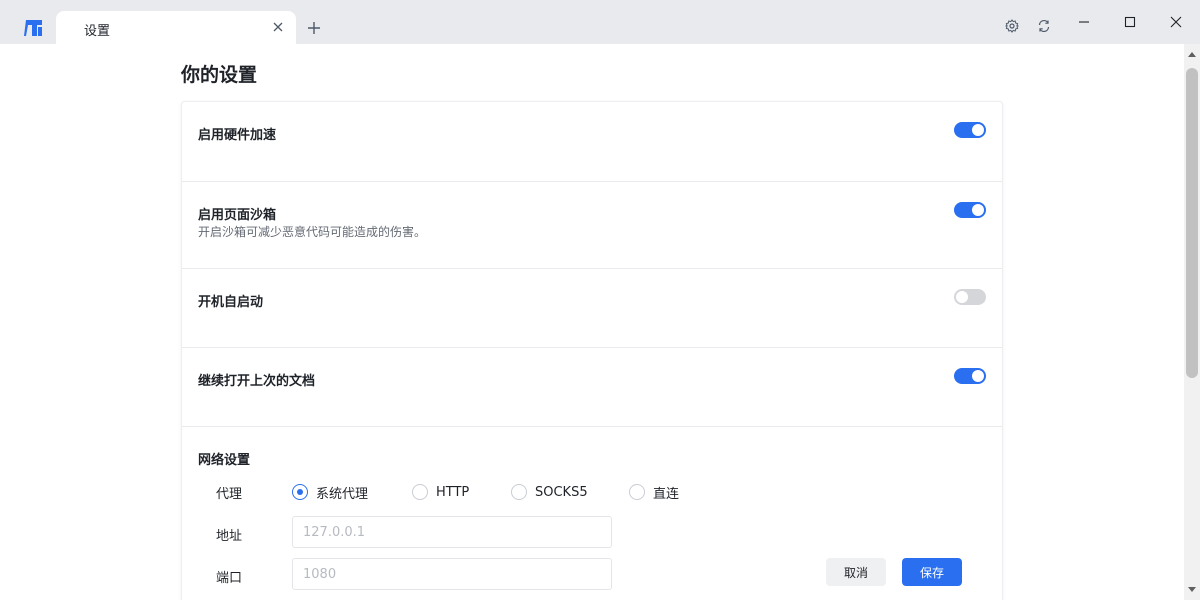 This screenshot has height=600, width=1200. I want to click on radio-label: 系统代理, so click(342, 494).